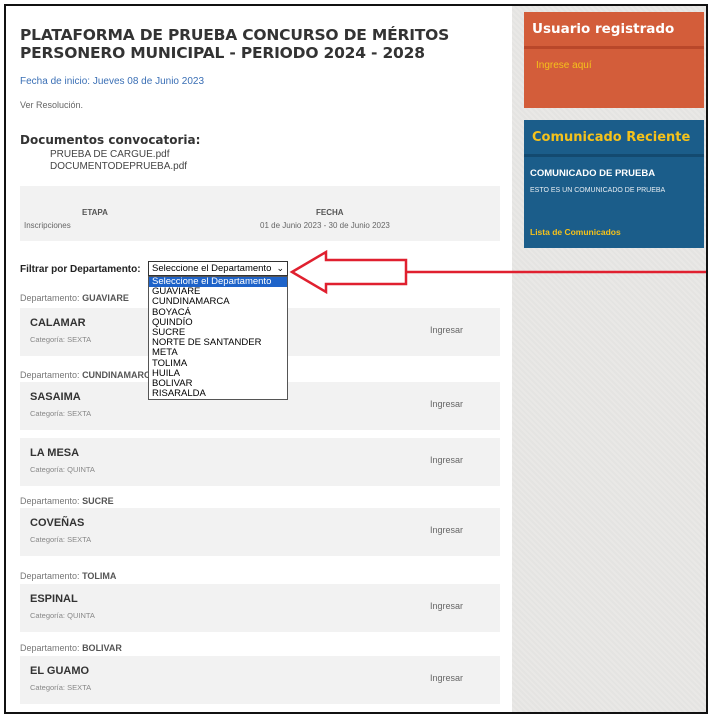  I want to click on fecha-value: 01 de Junio 2023 - 30 de Junio 2023, so click(325, 225).